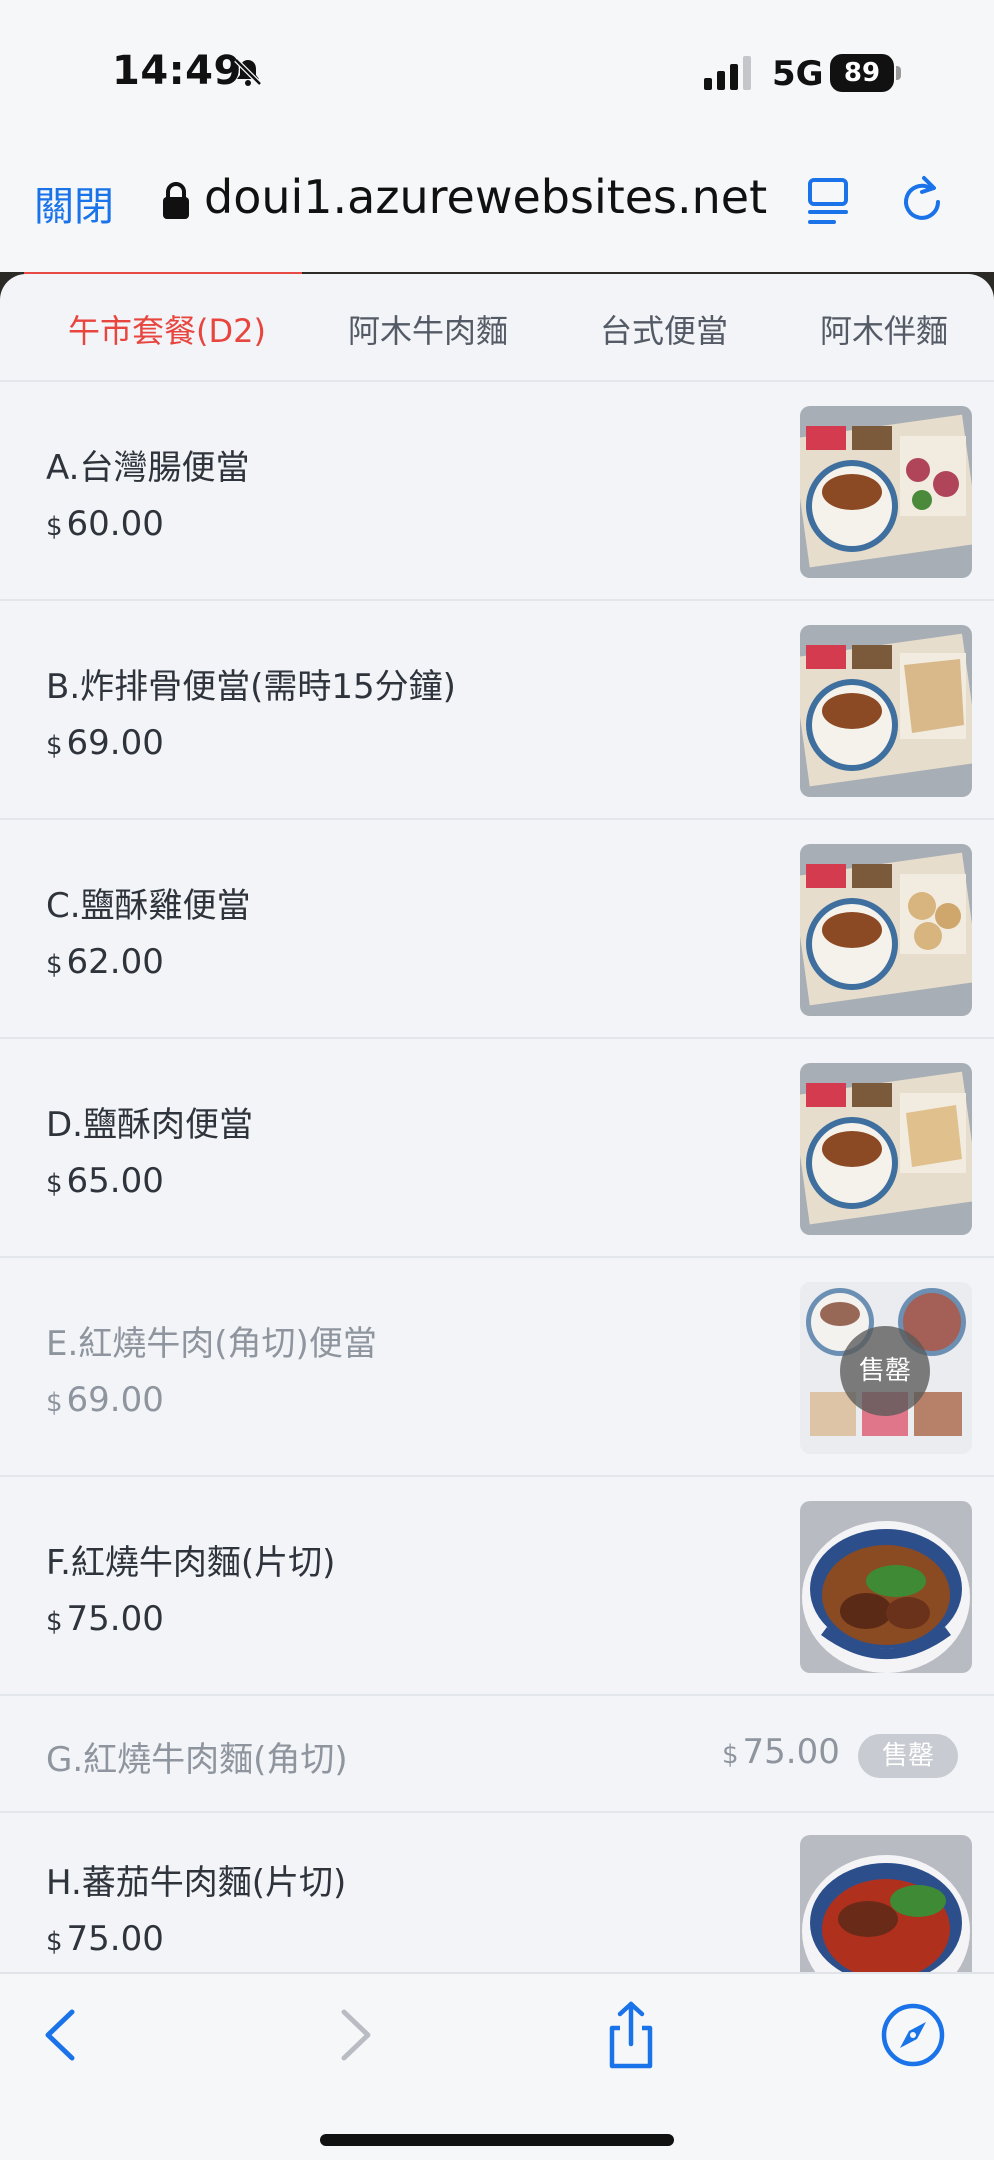  Describe the element at coordinates (497, 2140) in the screenshot. I see `home-indicator` at that location.